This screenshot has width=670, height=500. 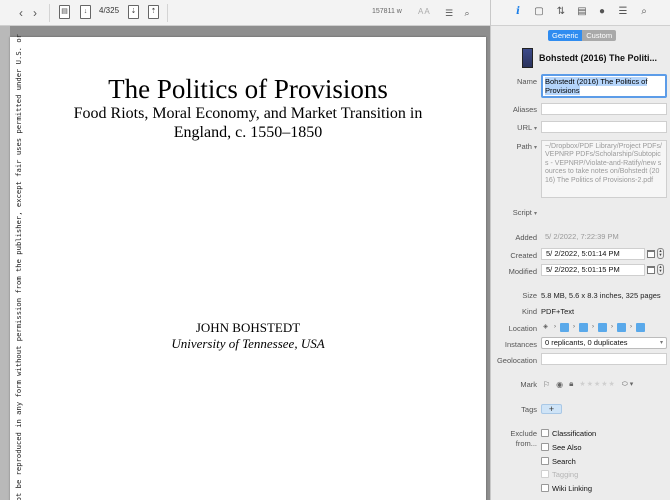 I want to click on add-tag-button: +, so click(x=551, y=409).